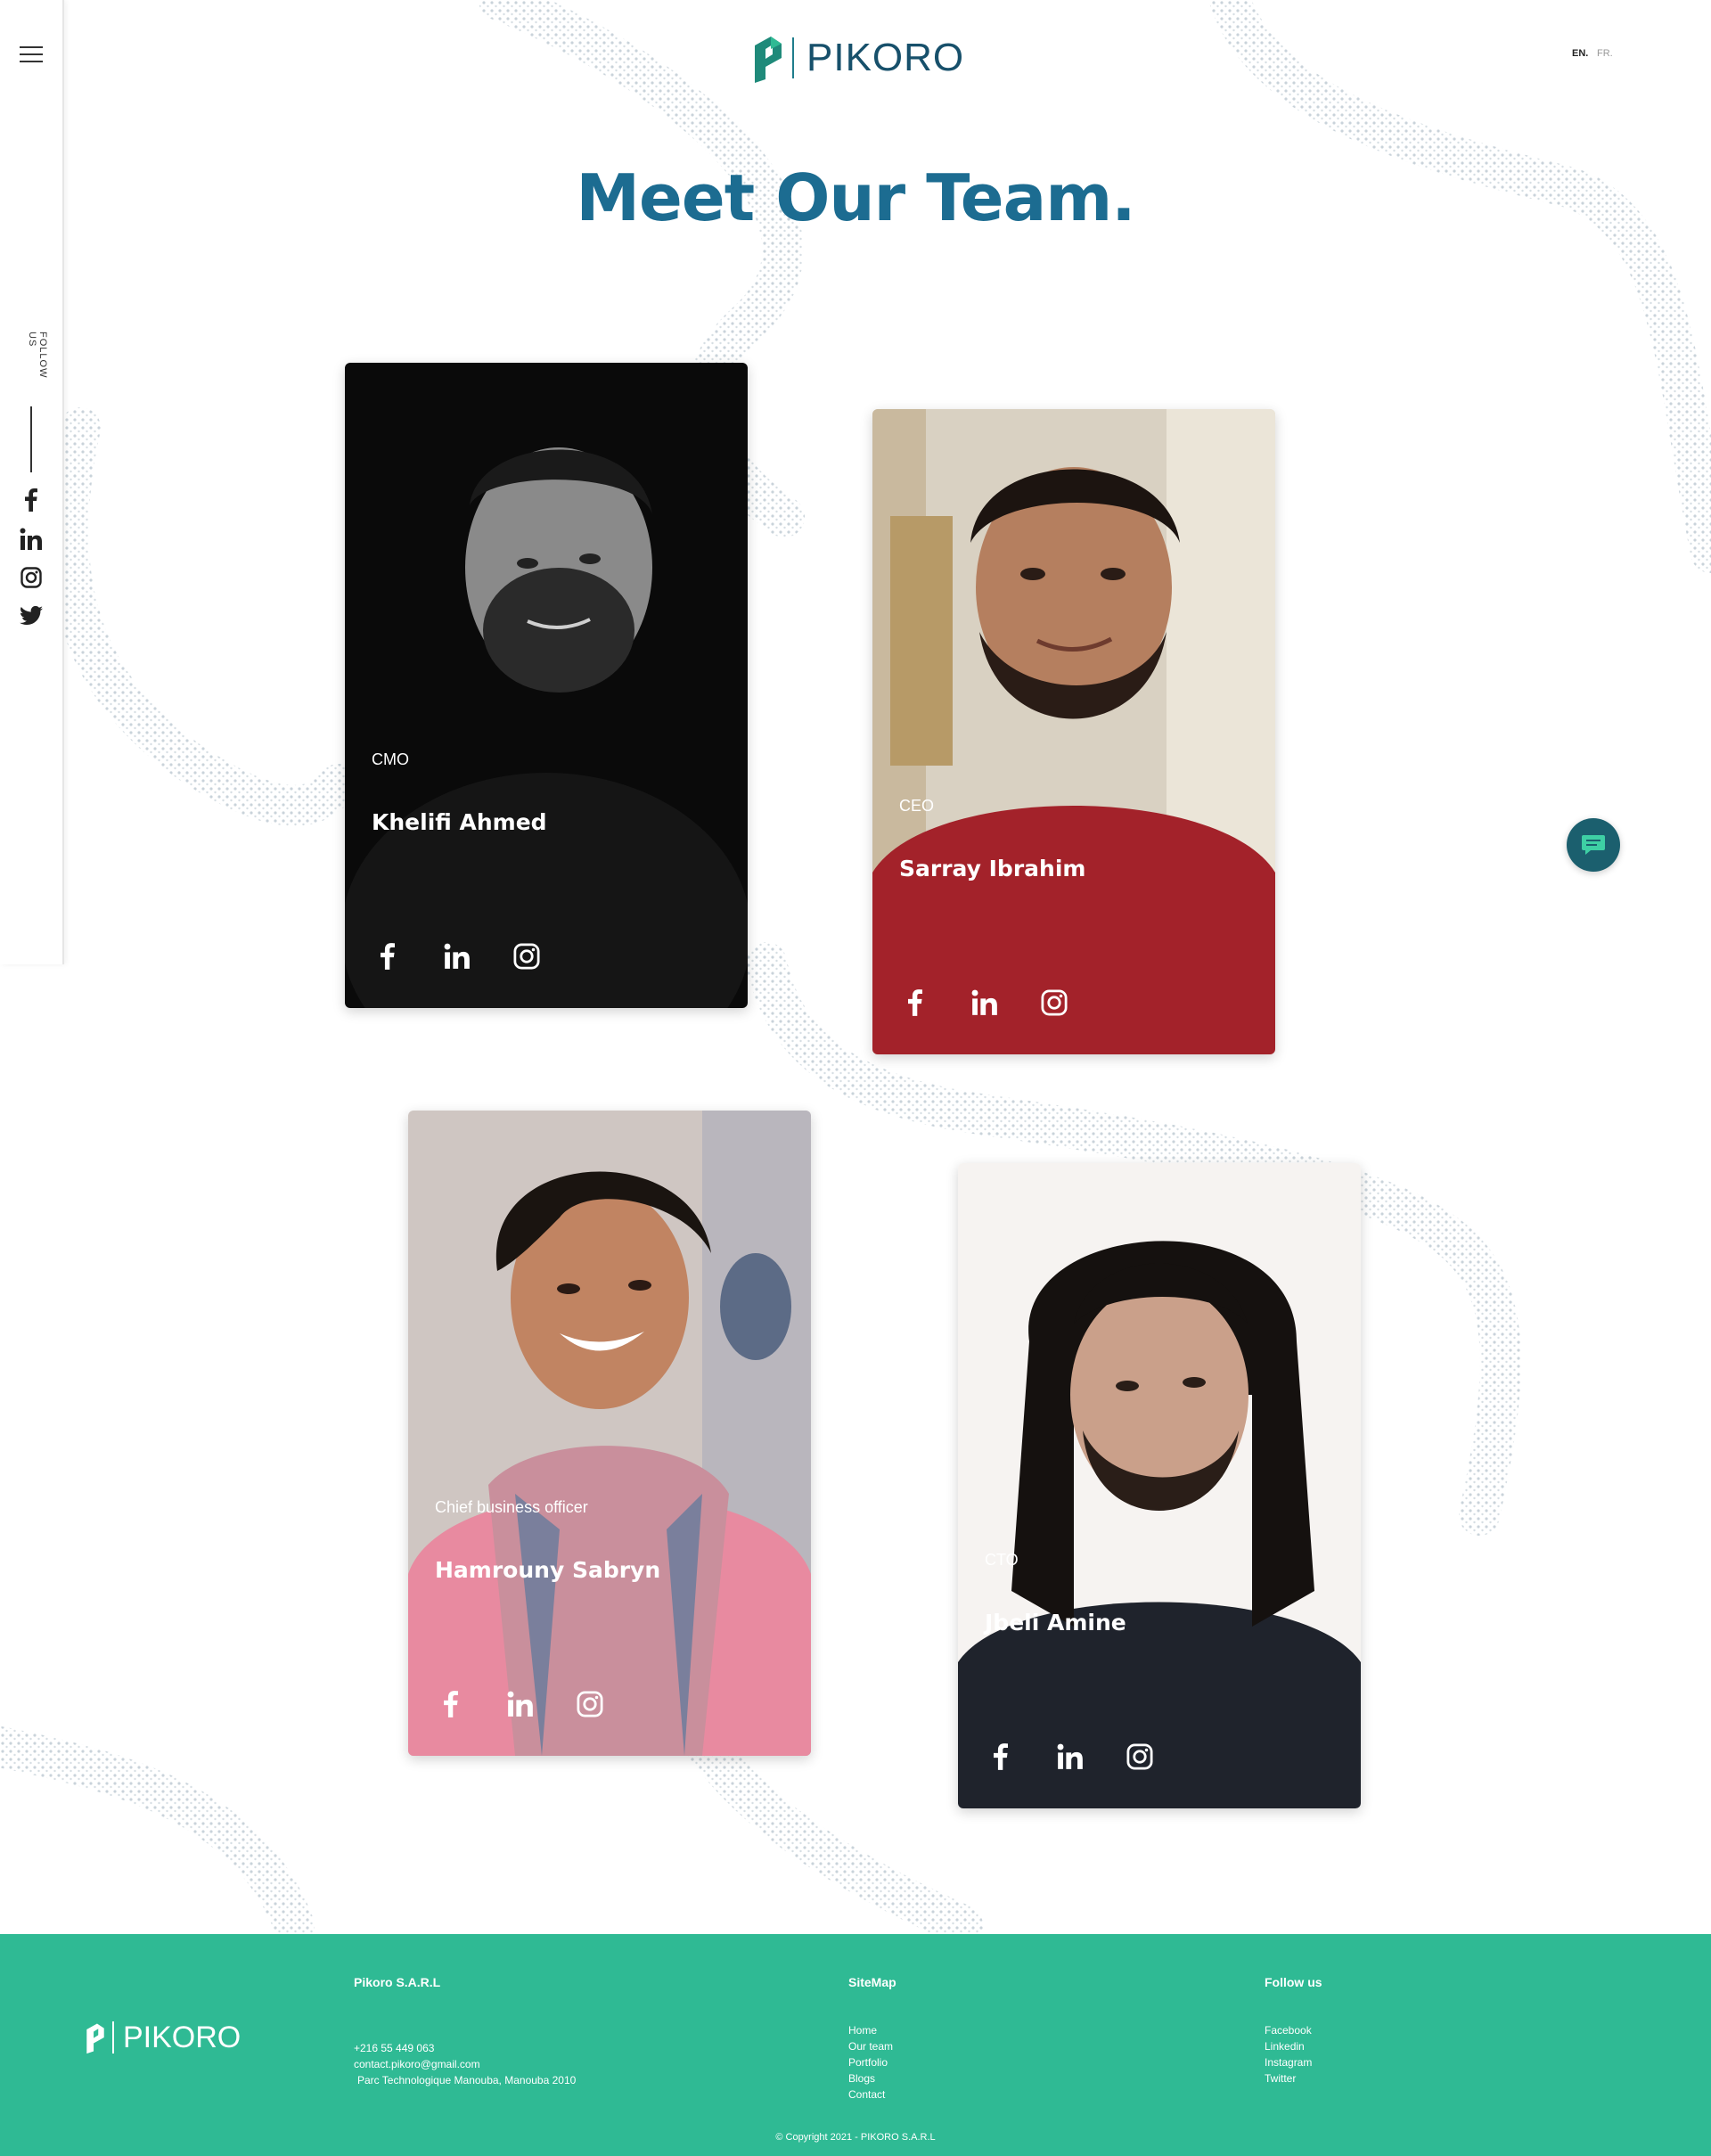 This screenshot has width=1711, height=2156. What do you see at coordinates (855, 2137) in the screenshot?
I see `copyright: © Copyright 2021 - PIKORO S.A.R.L` at bounding box center [855, 2137].